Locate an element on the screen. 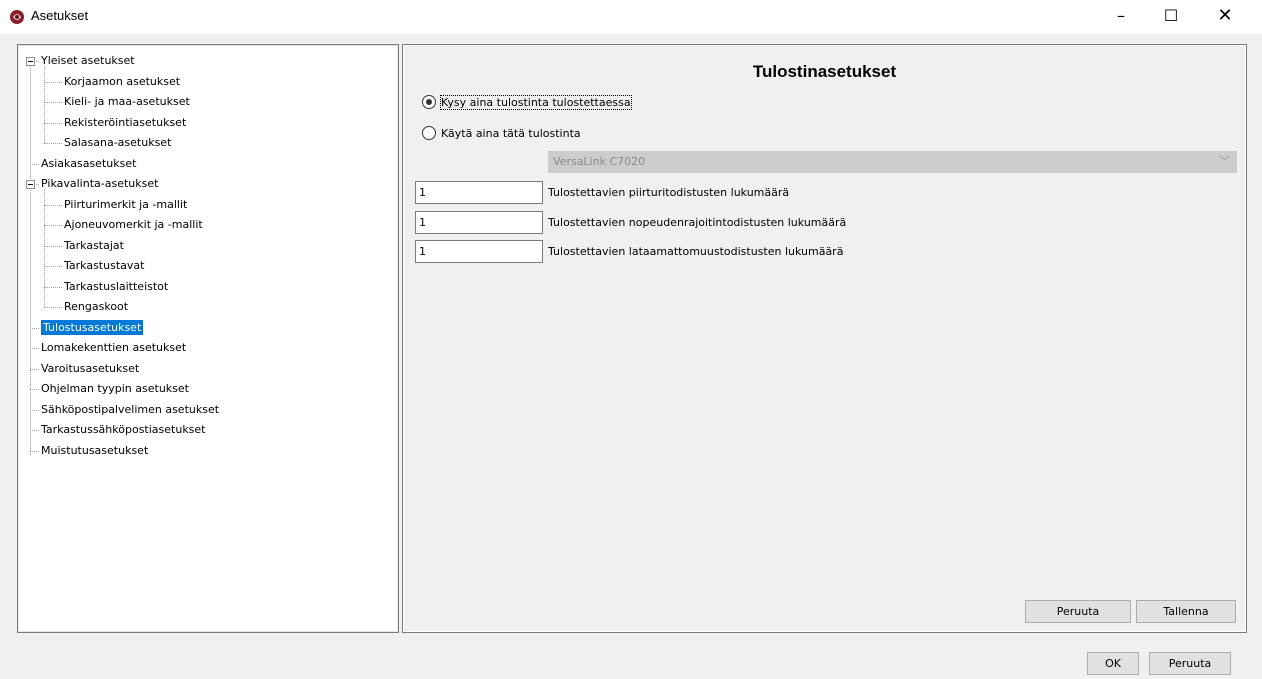  tree-item-varoitusasetukset: Varoitusasetukset is located at coordinates (90, 369).